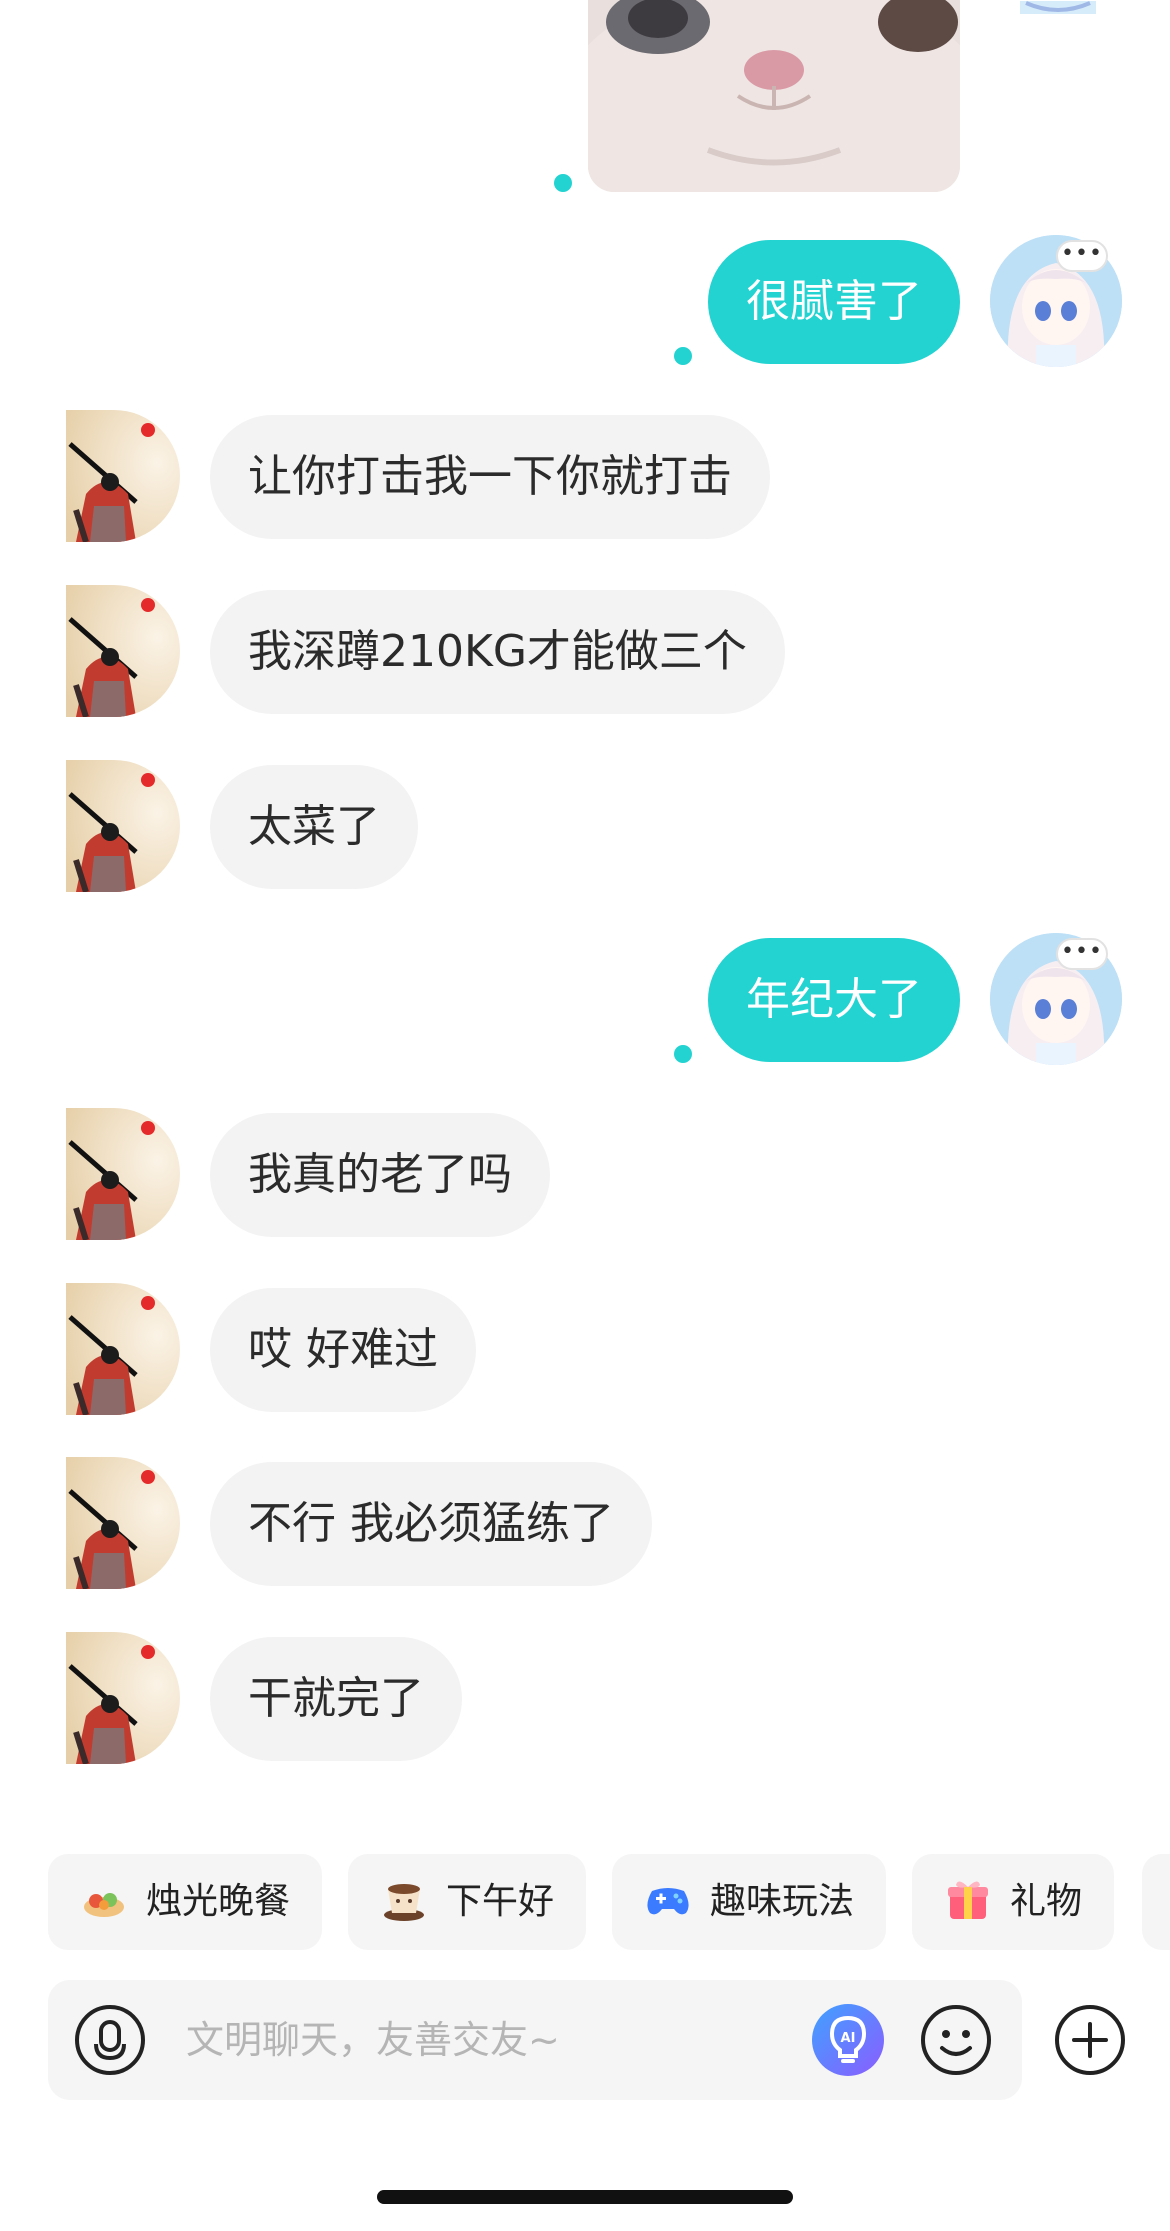 This screenshot has height=2231, width=1170. I want to click on message-bubble-received: 不行 我必须猛练了, so click(431, 1524).